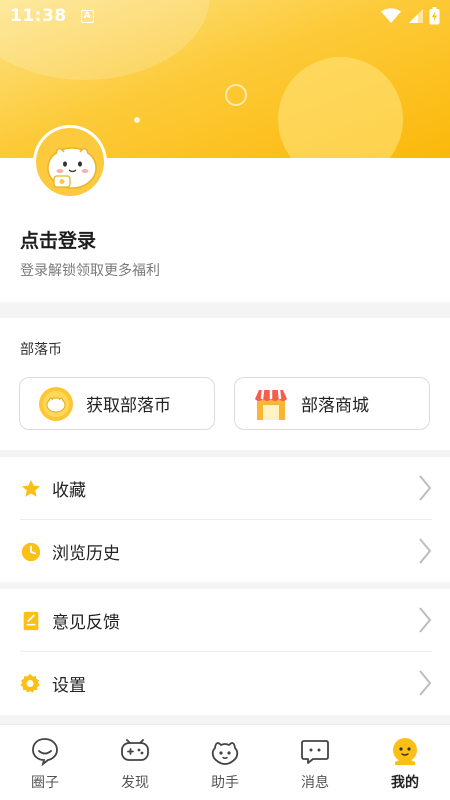 This screenshot has height=800, width=450. Describe the element at coordinates (405, 751) in the screenshot. I see `profile-icon` at that location.